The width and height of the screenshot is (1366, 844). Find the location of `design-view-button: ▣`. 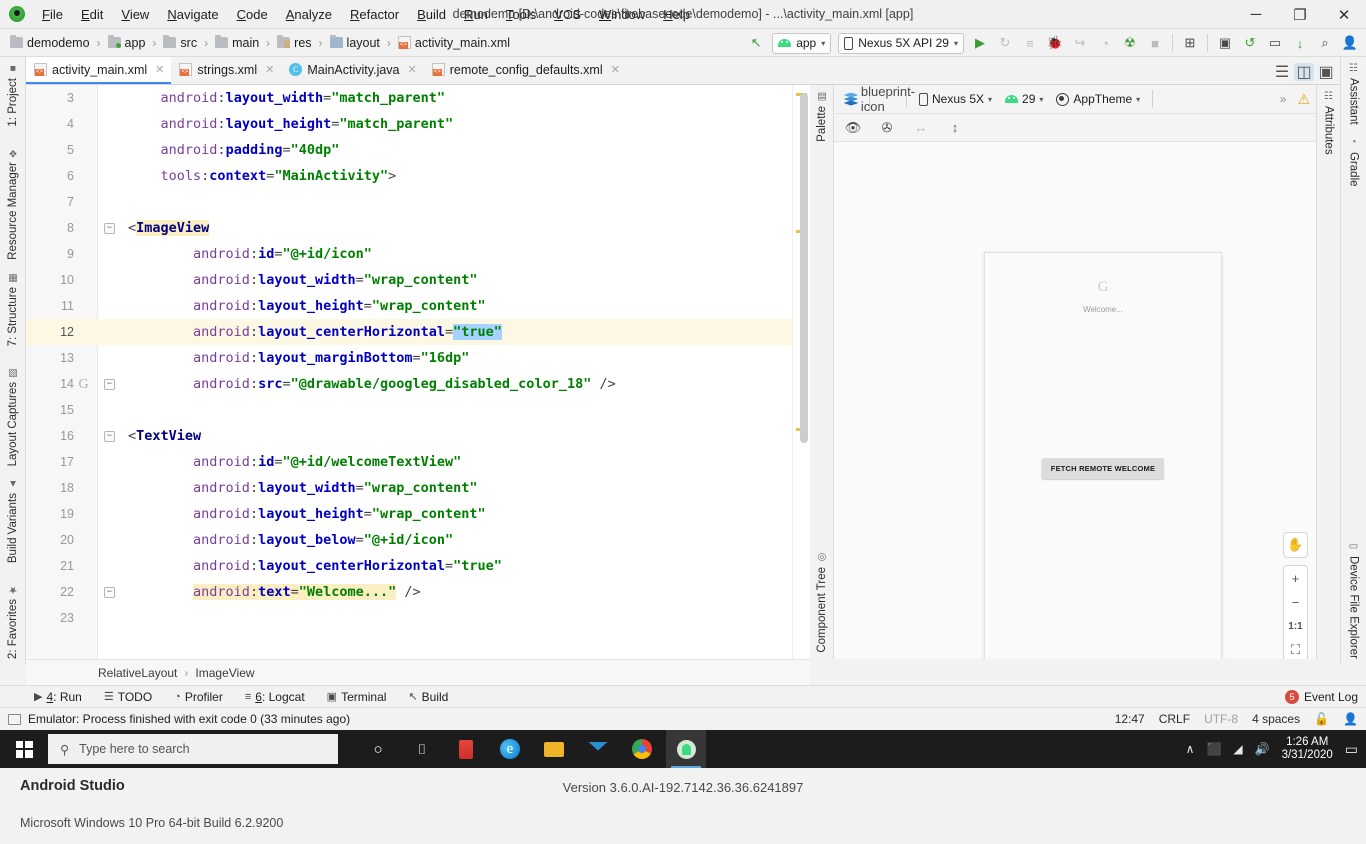

design-view-button: ▣ is located at coordinates (1326, 72).